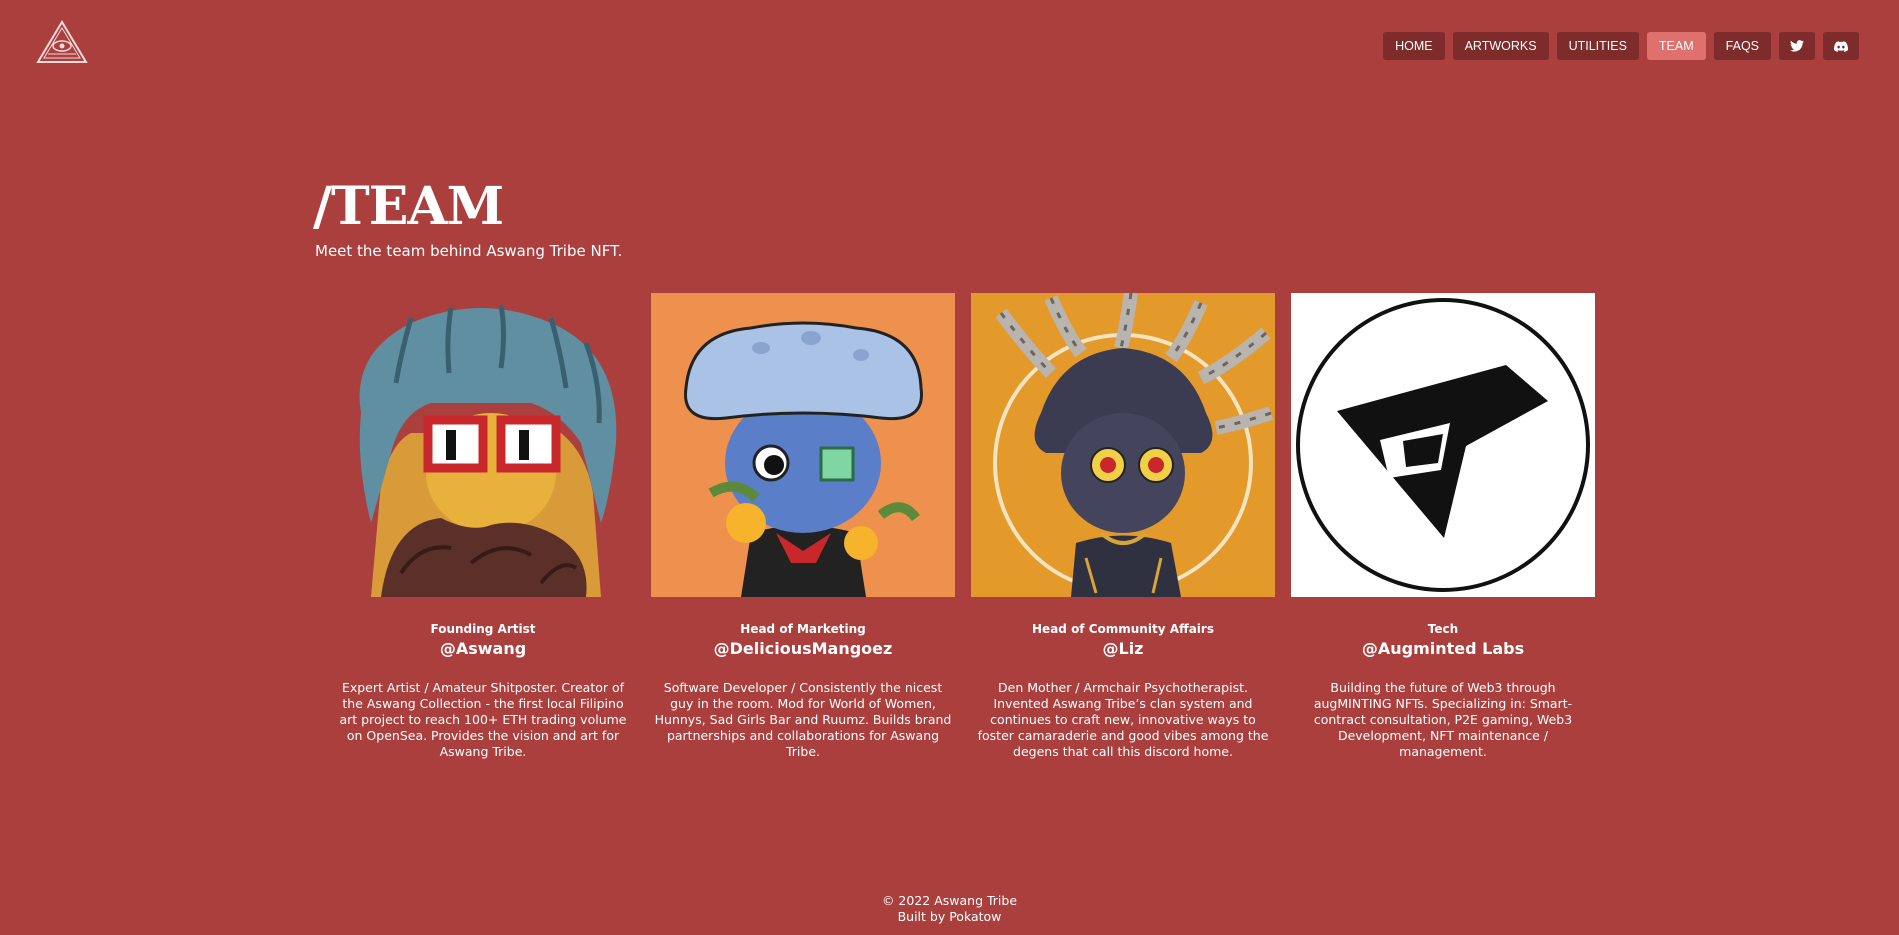 This screenshot has width=1899, height=935. I want to click on nav-utilities: UTILITIES, so click(1597, 46).